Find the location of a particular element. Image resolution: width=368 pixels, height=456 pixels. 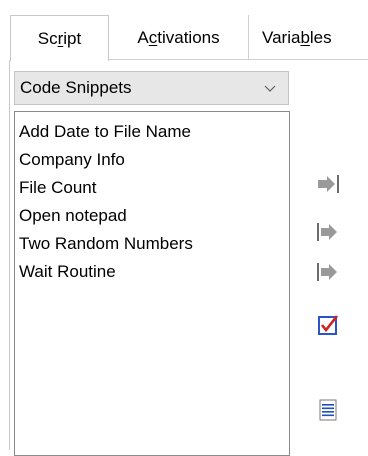

tab-variables-label-pre: Varia is located at coordinates (281, 37).